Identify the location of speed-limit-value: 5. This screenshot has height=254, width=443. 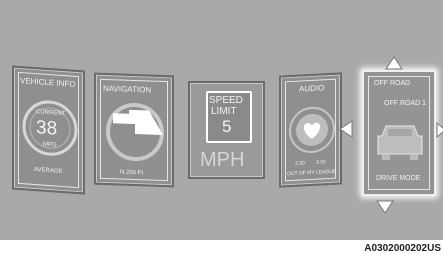
(227, 126).